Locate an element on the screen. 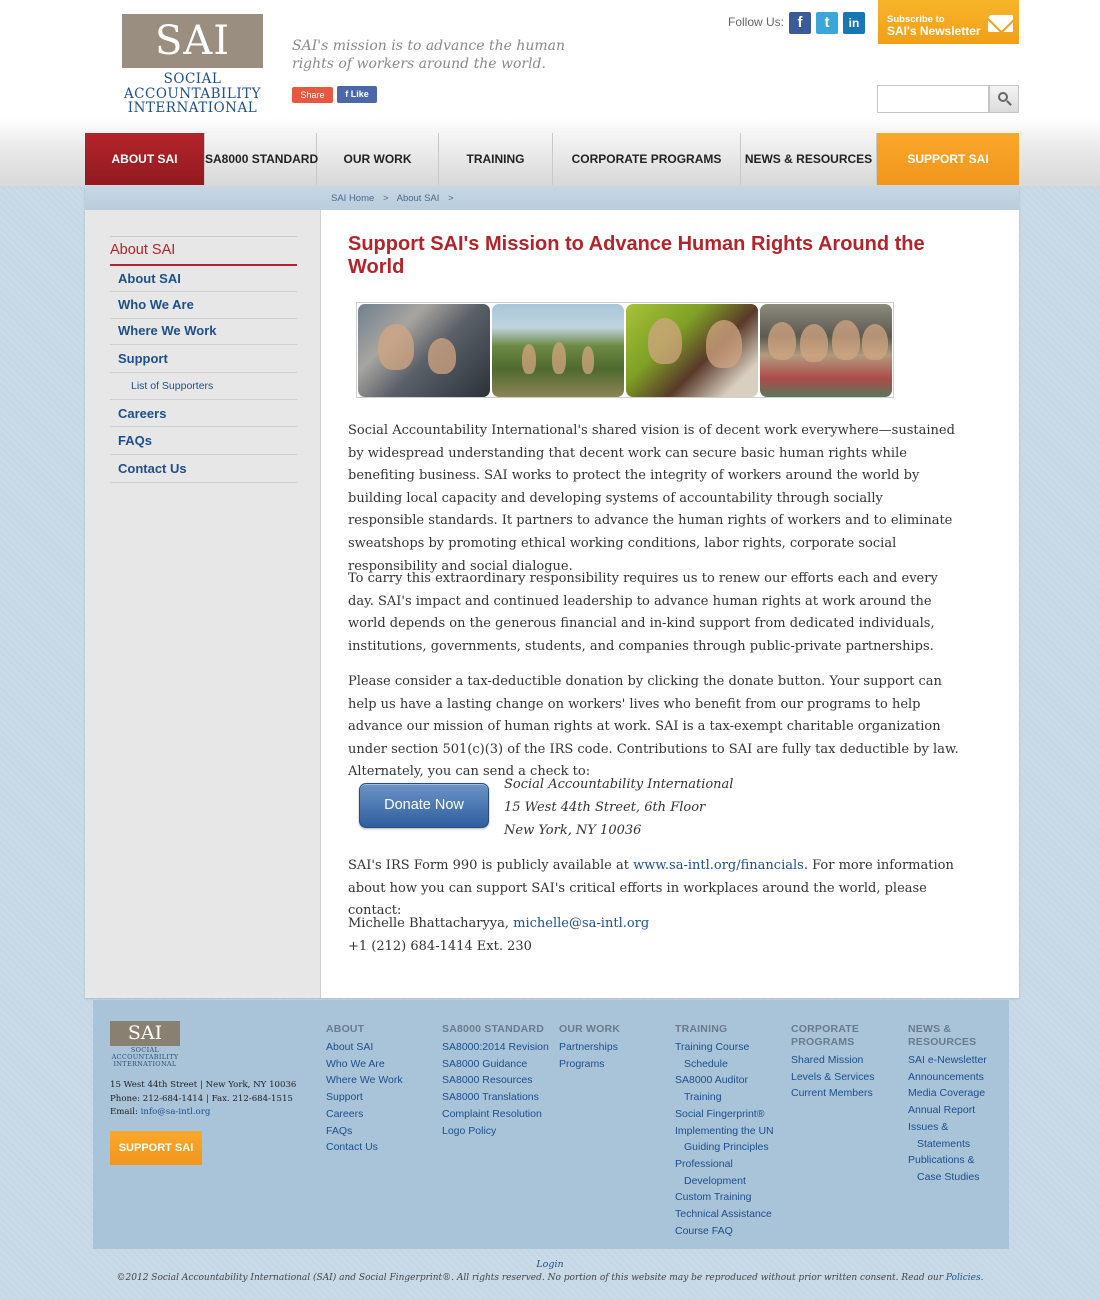 This screenshot has height=1300, width=1100. footer-link: Levels & Services is located at coordinates (832, 1077).